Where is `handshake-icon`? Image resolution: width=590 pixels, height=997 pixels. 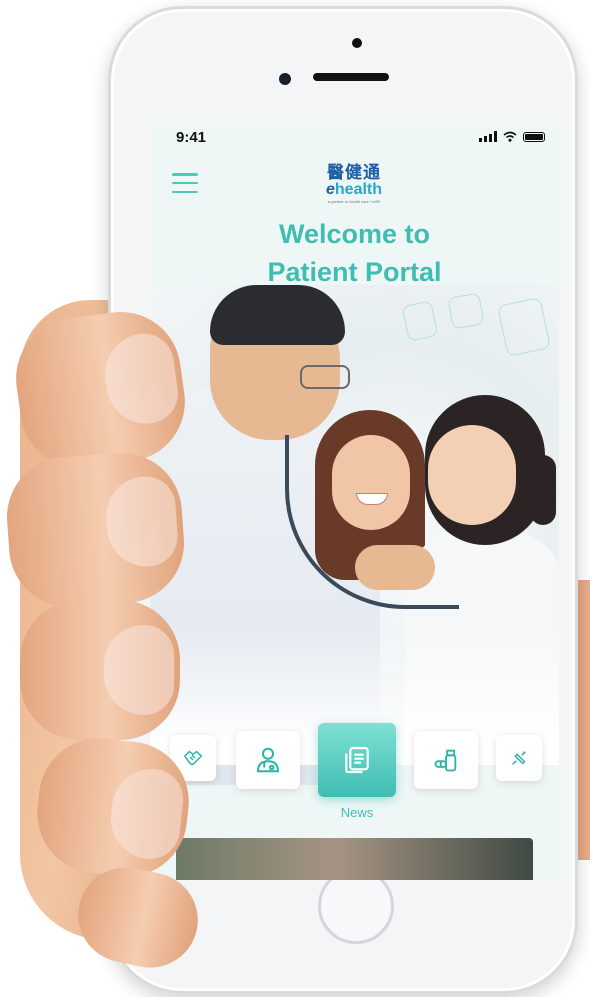
handshake-icon is located at coordinates (193, 758).